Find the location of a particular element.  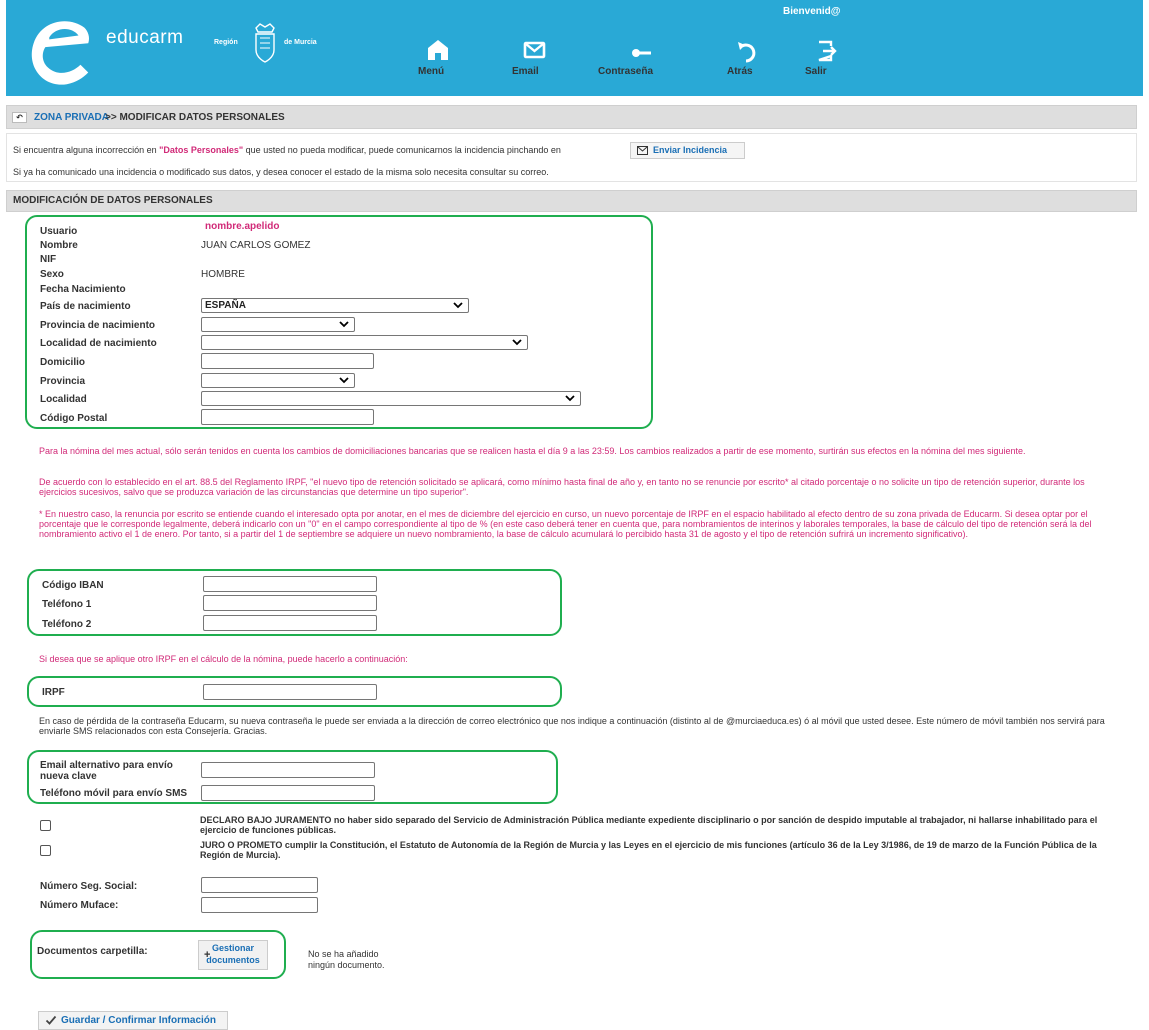

menu-button: Menú is located at coordinates (438, 56).